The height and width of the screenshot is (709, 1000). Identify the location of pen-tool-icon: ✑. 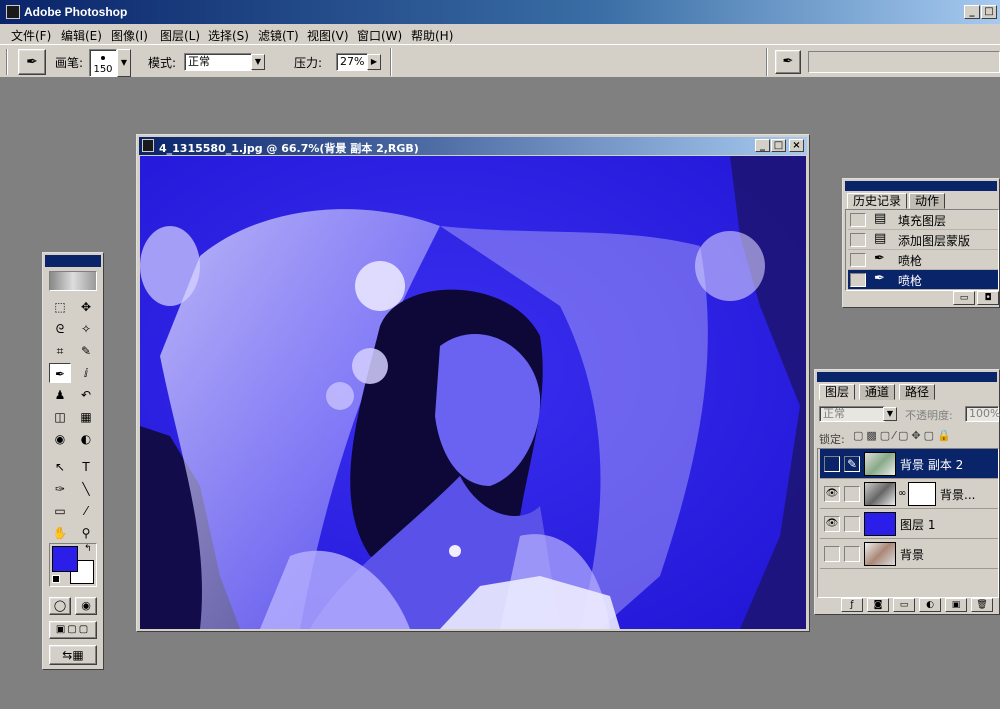
(60, 489).